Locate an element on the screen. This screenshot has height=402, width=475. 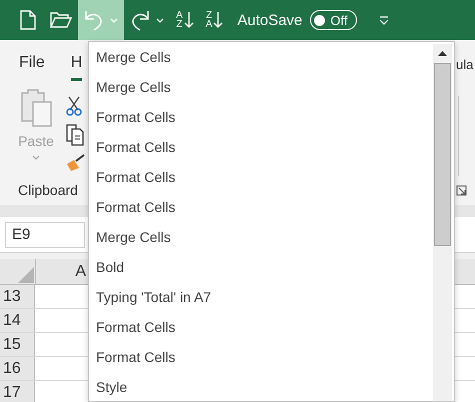
ribbon-tab: File is located at coordinates (32, 64).